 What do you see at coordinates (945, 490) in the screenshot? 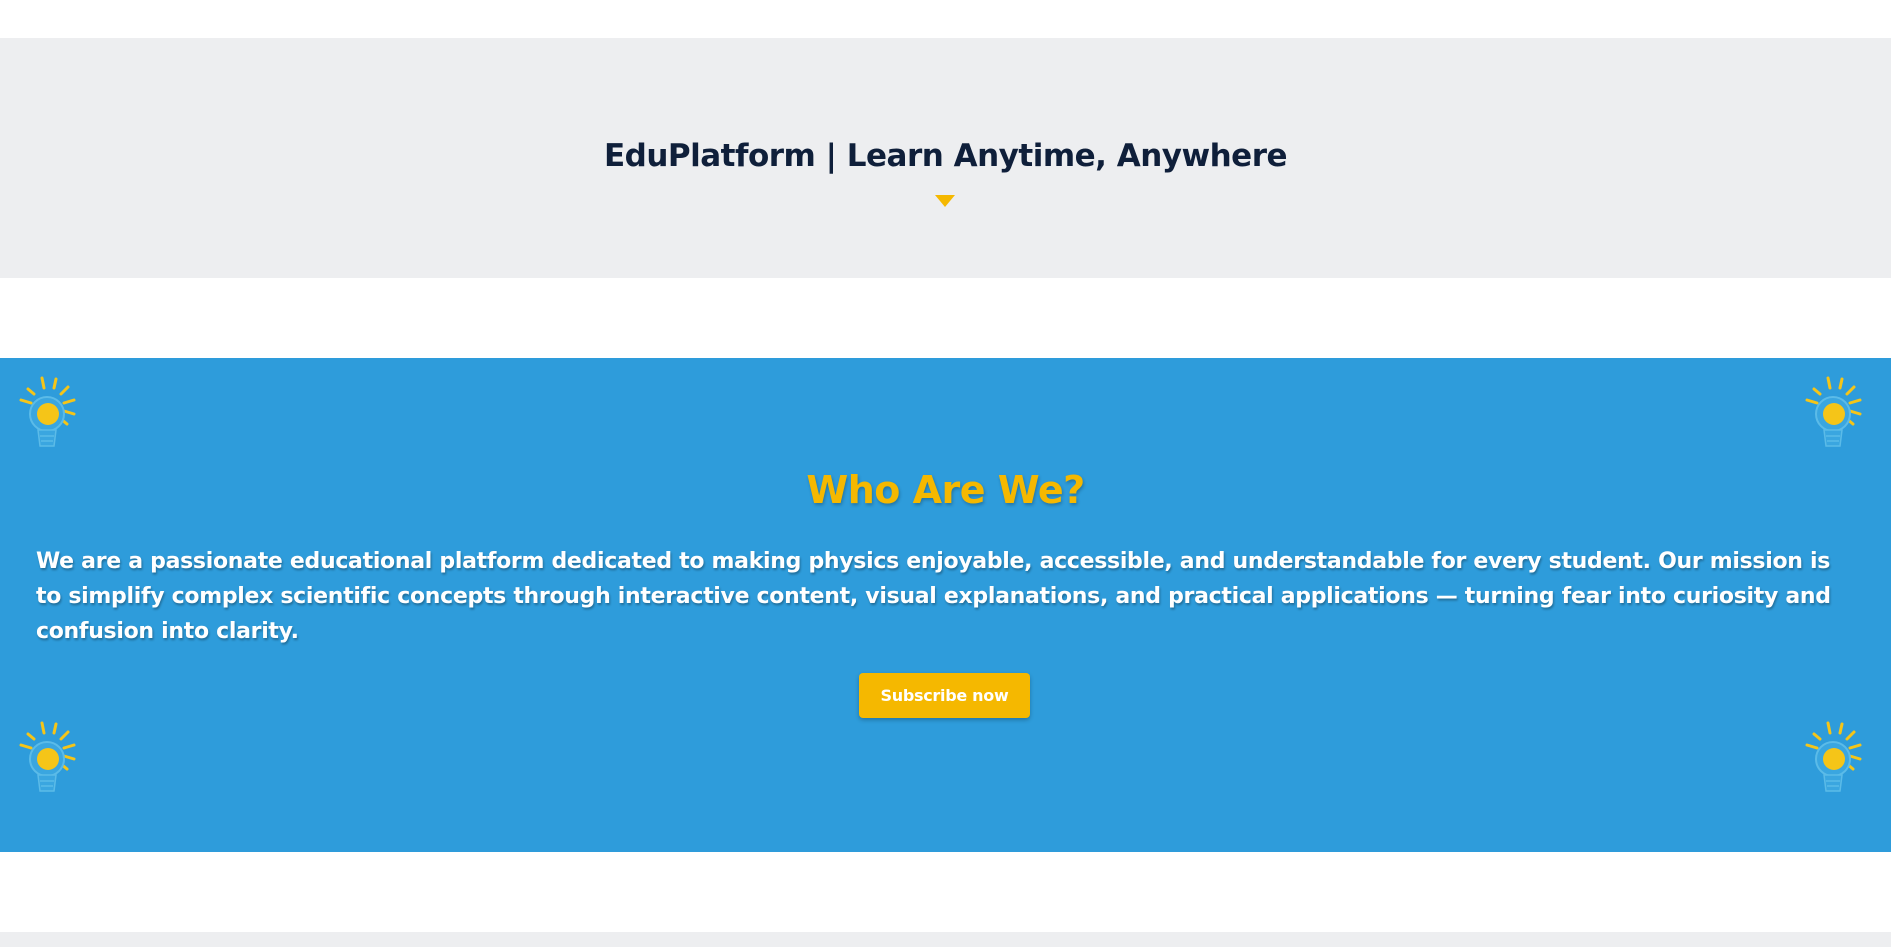
I see `about-heading: Who Are We?` at bounding box center [945, 490].